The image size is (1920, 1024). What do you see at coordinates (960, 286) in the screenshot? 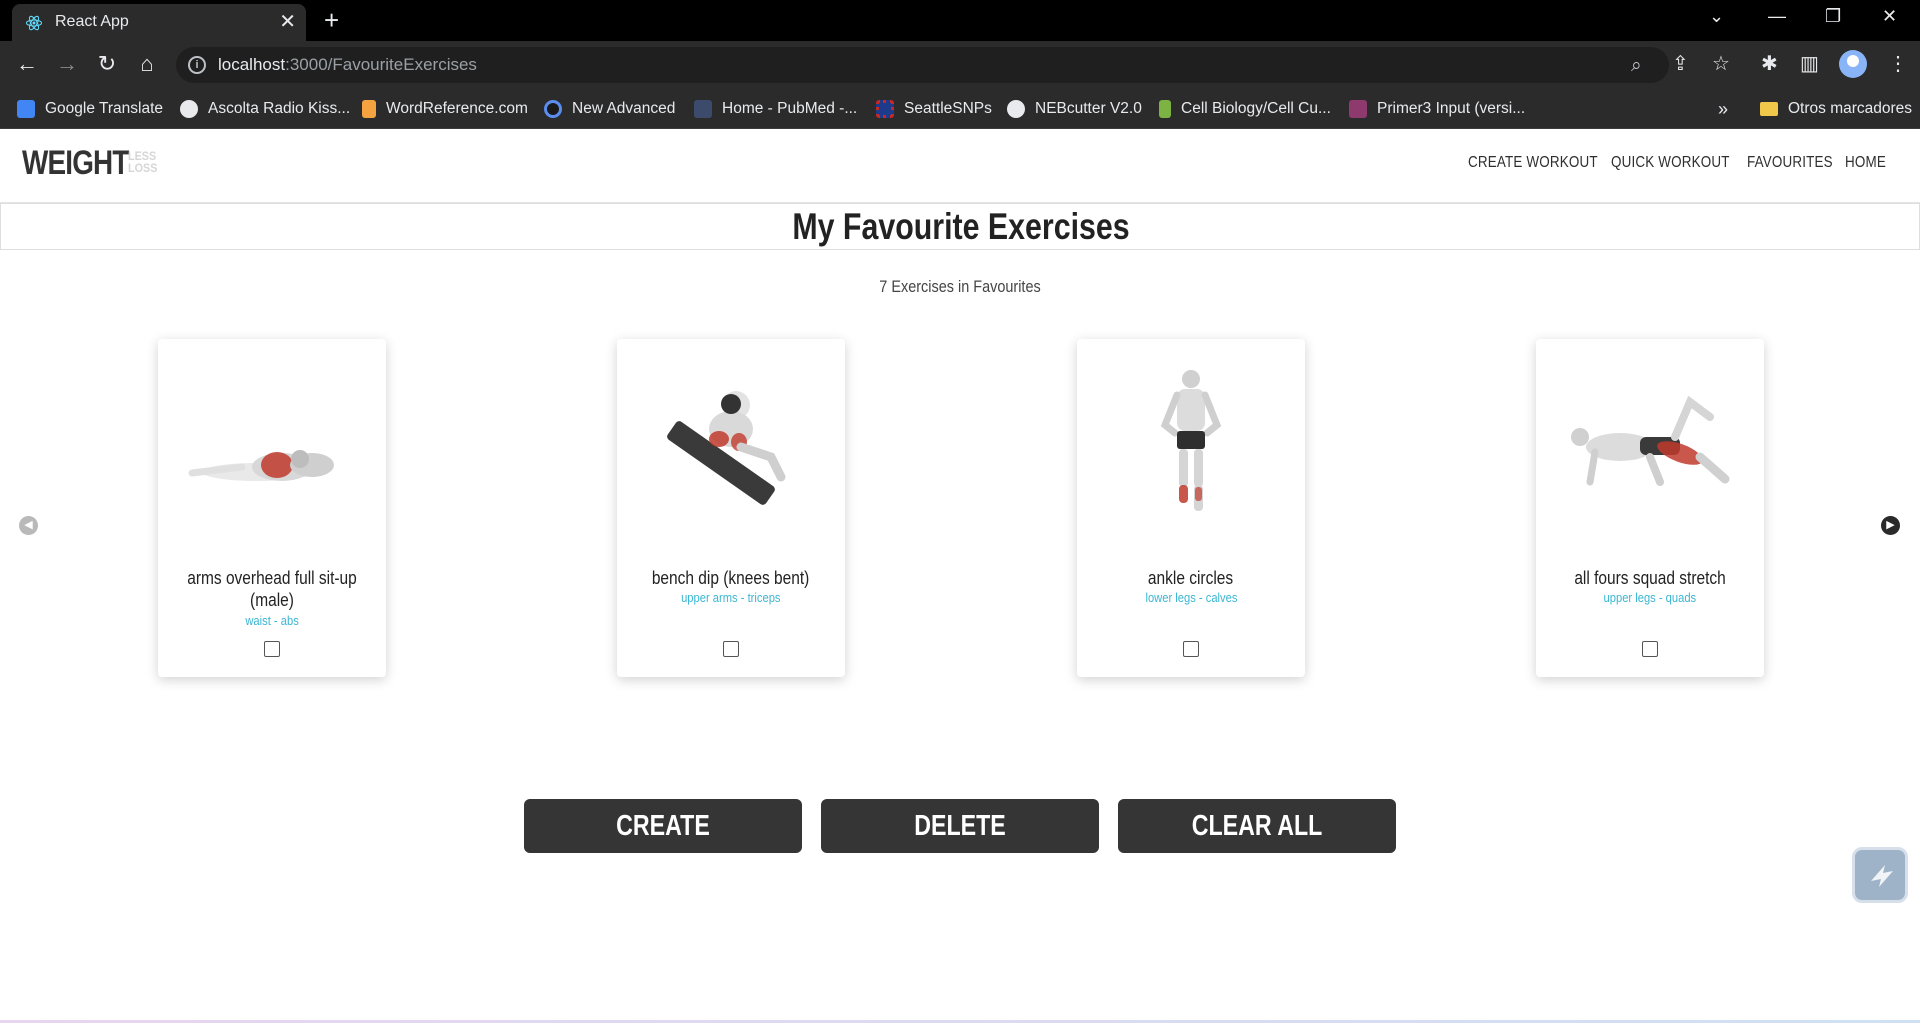
I see `favourites-count: 7 Exercises in Favourites` at bounding box center [960, 286].